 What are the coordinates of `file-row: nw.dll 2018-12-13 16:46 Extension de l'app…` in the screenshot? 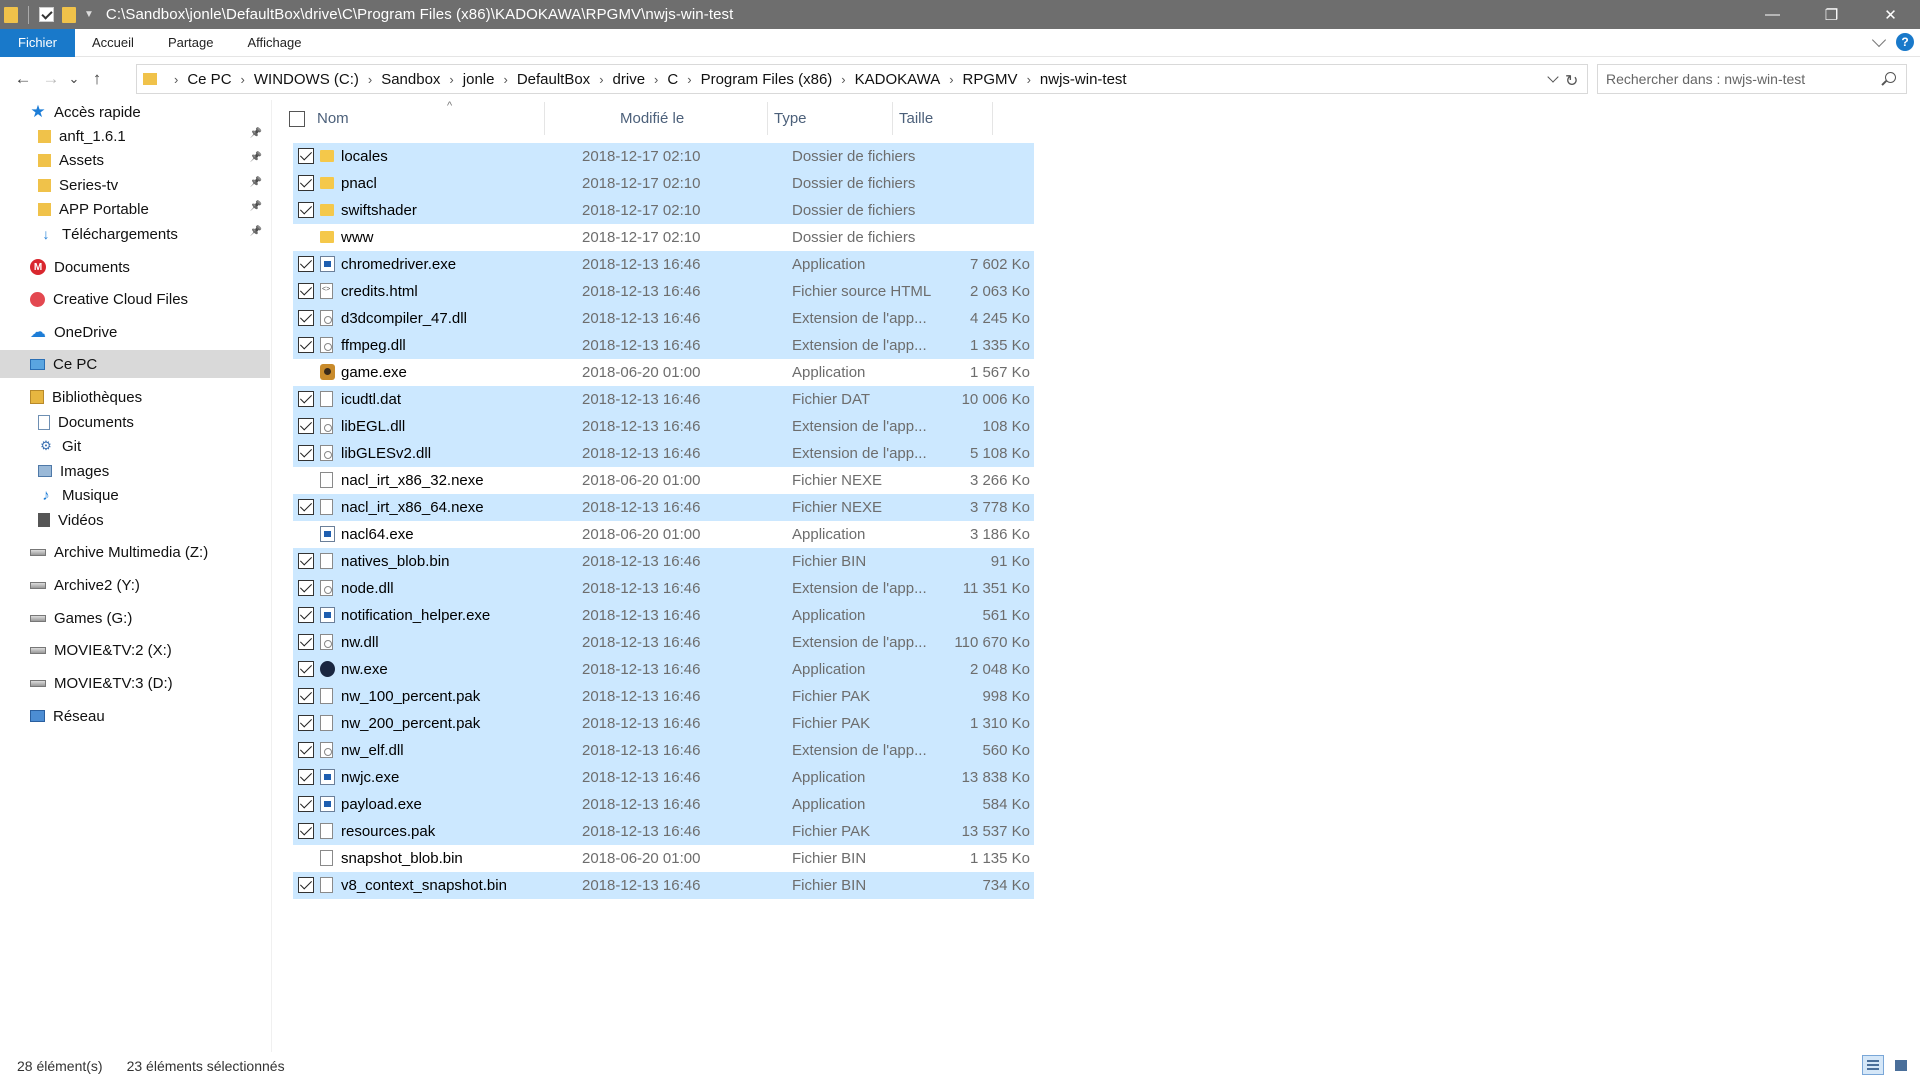 It's located at (663, 642).